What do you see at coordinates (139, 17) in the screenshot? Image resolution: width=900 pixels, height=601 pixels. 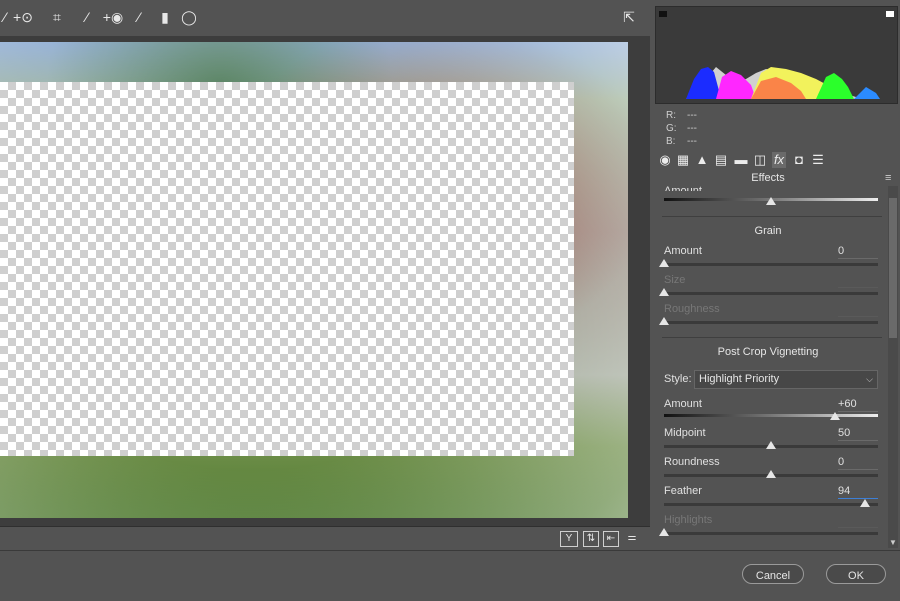 I see `adjustment-brush-icon: ⁄` at bounding box center [139, 17].